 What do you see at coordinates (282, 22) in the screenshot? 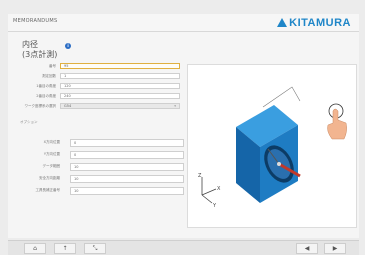
I see `kitamura-logo-icon` at bounding box center [282, 22].